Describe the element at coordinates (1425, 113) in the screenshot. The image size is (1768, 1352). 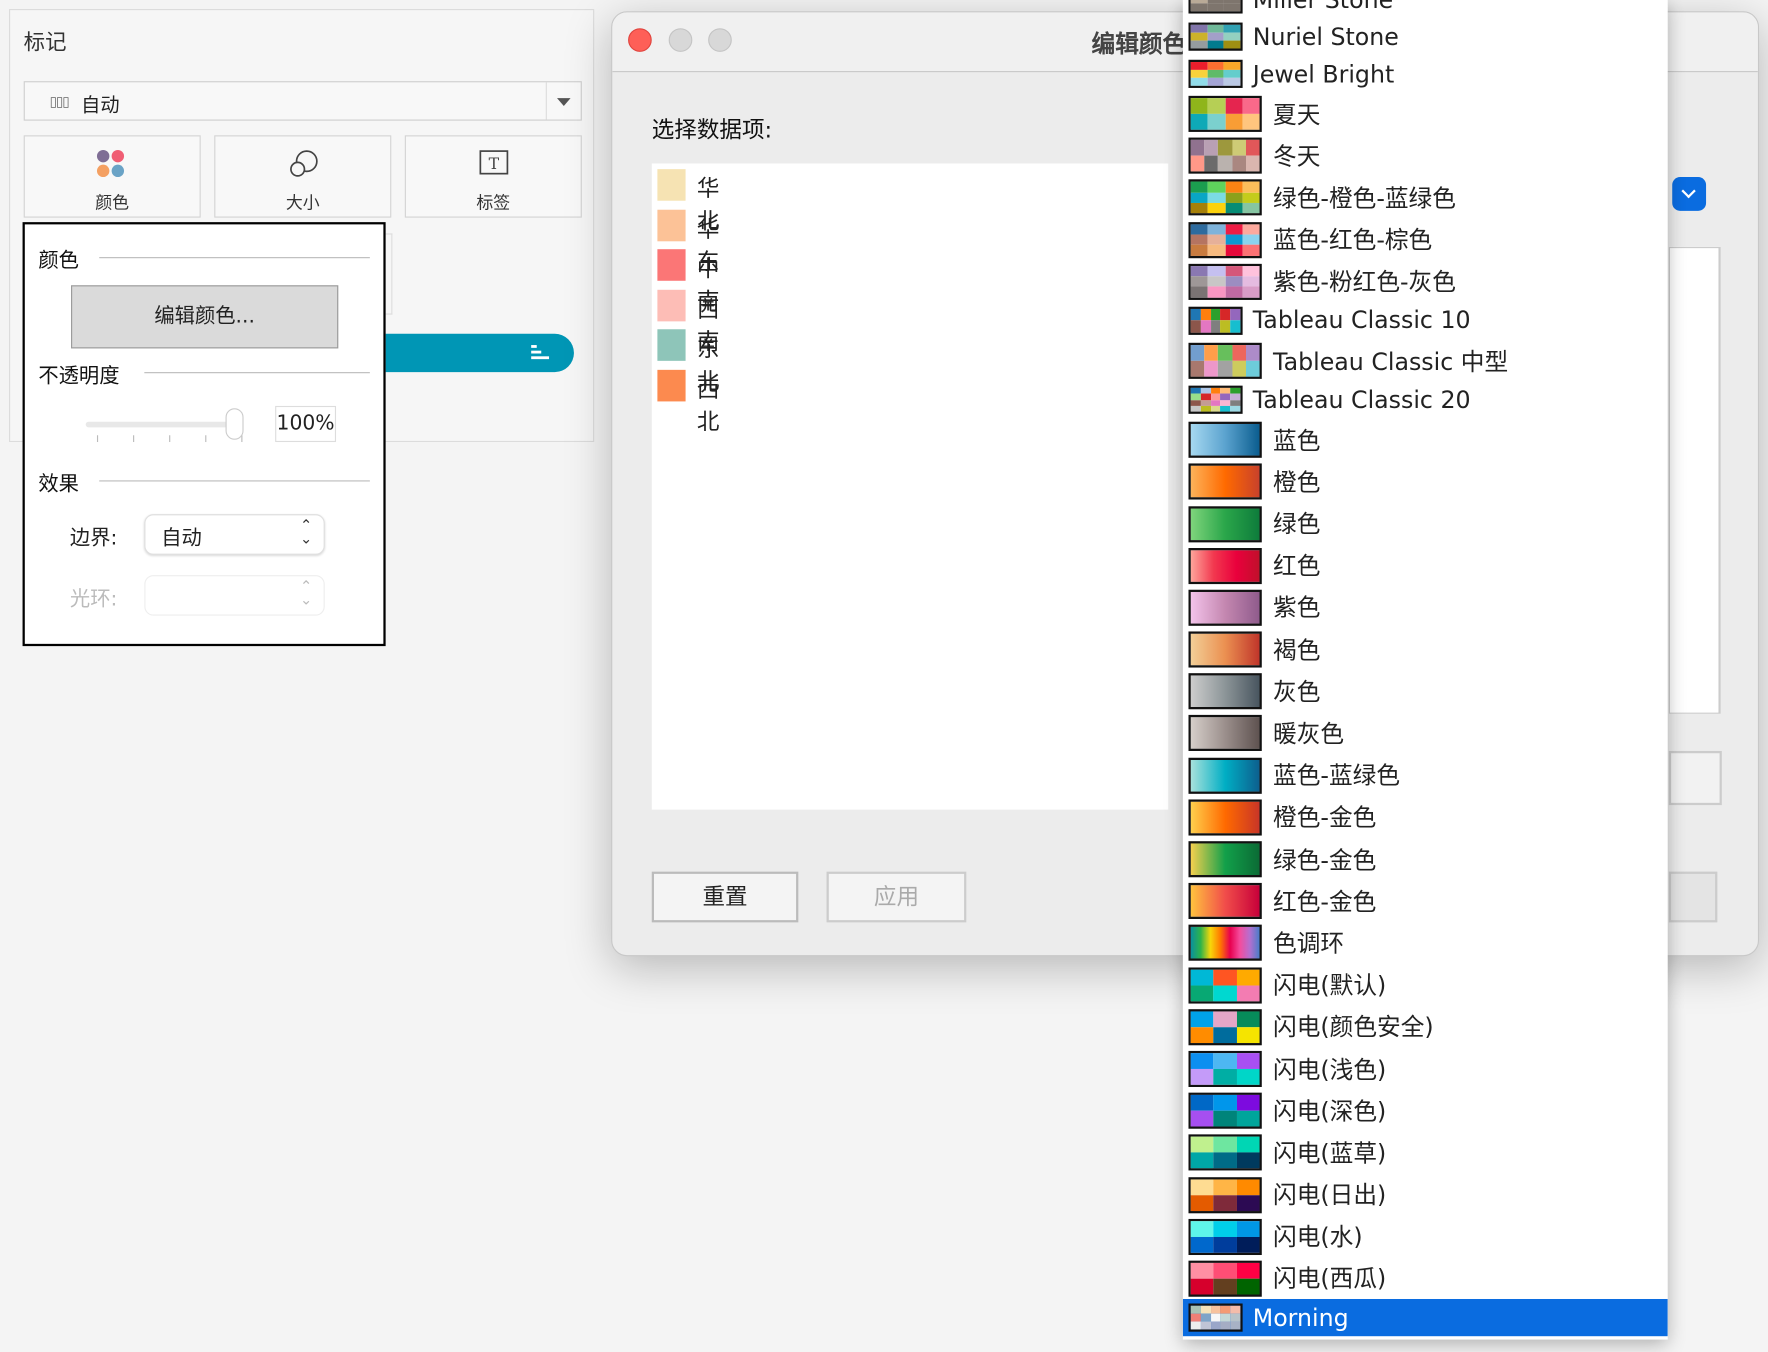
I see `palette-option: 夏天` at that location.